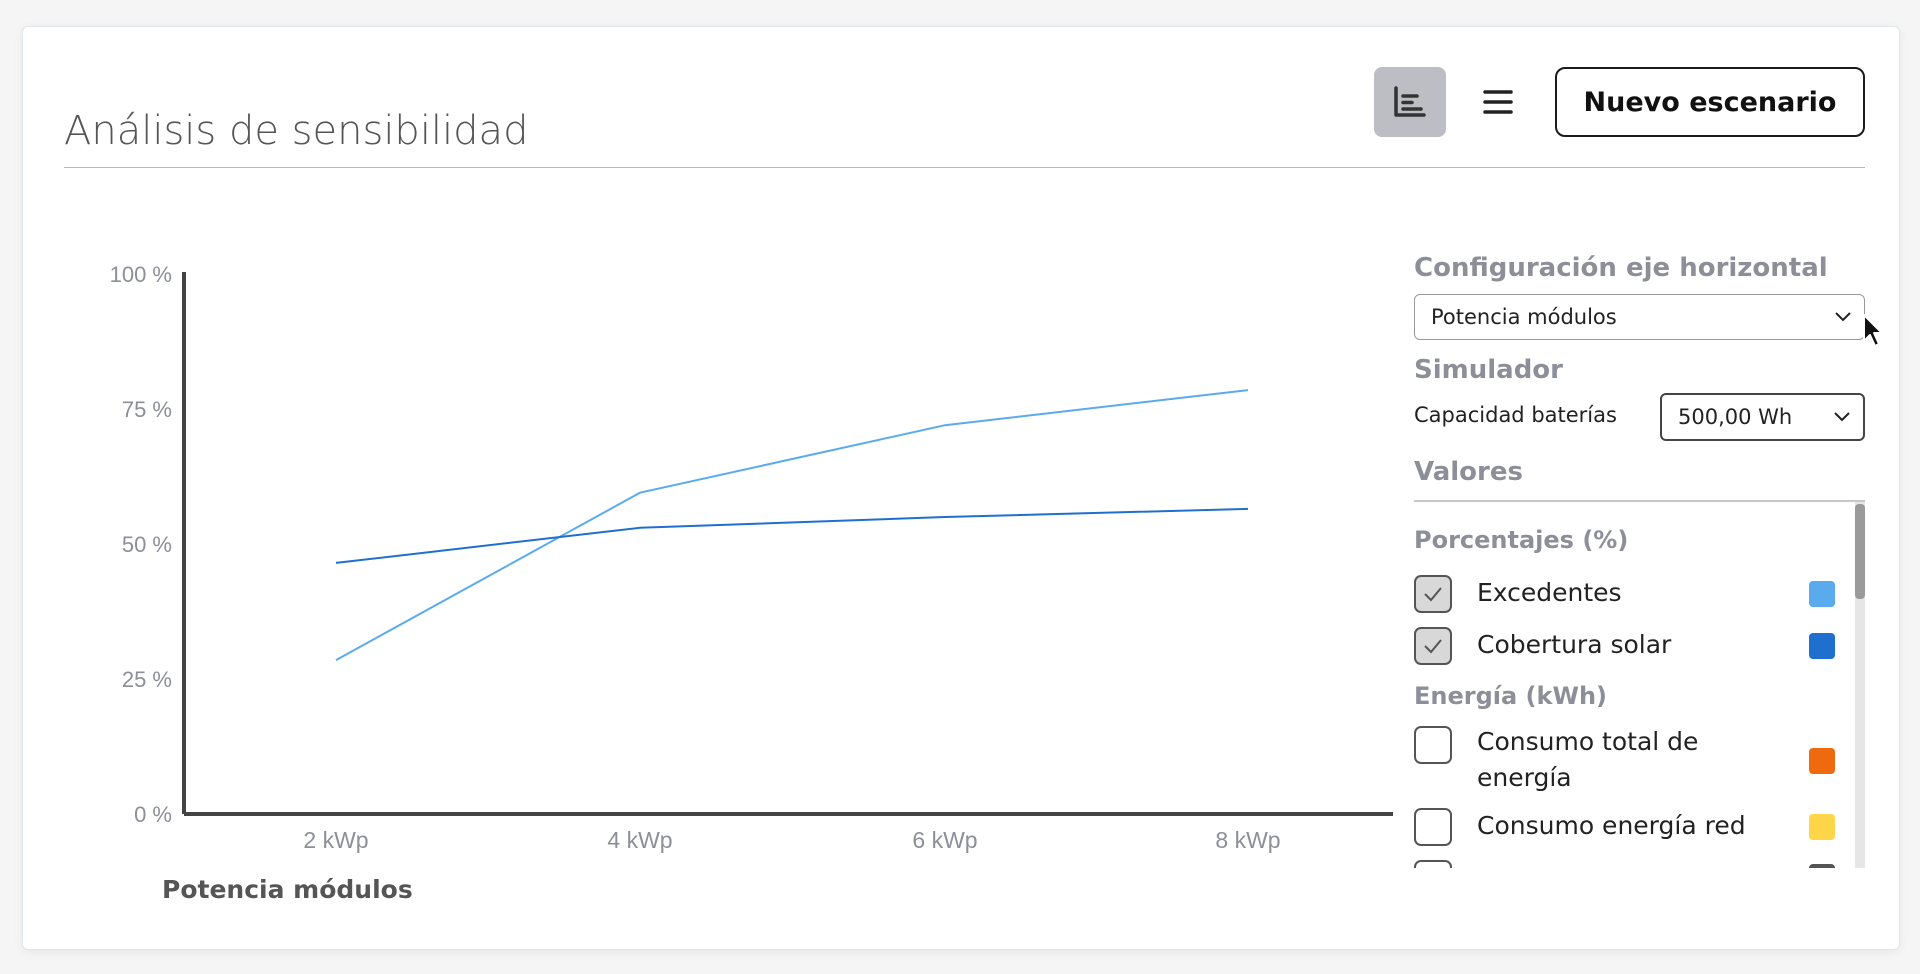 This screenshot has width=1920, height=974. What do you see at coordinates (147, 409) in the screenshot?
I see `y-tick-label: 75 %` at bounding box center [147, 409].